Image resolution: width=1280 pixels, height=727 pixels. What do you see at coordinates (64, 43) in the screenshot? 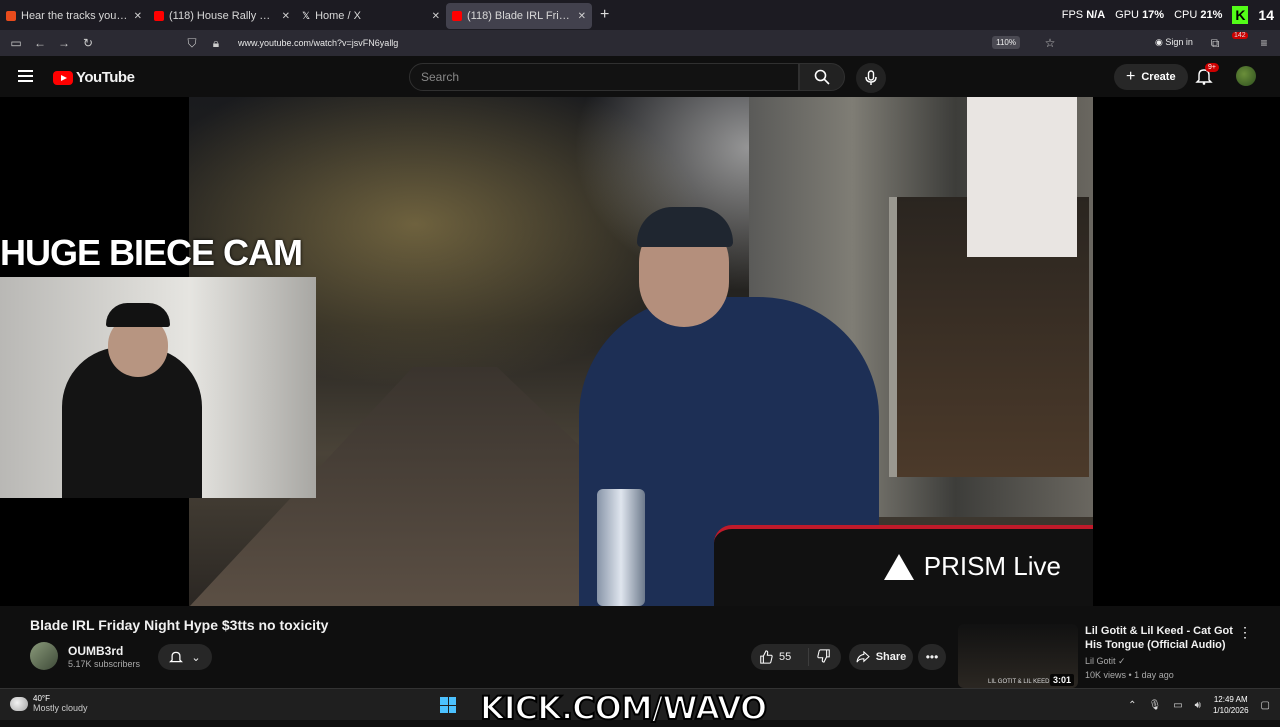
I see `forward-icon: →` at bounding box center [64, 43].